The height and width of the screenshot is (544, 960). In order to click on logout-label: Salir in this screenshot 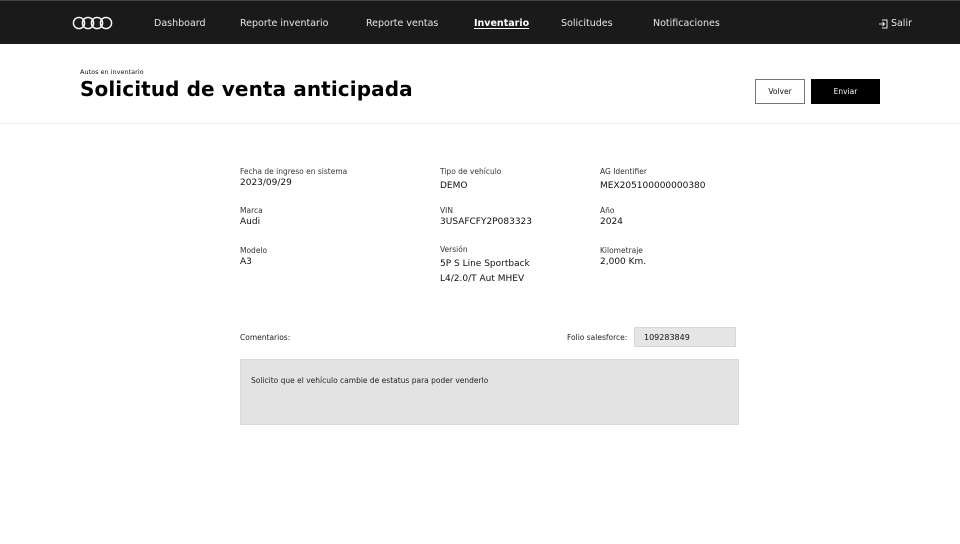, I will do `click(901, 23)`.